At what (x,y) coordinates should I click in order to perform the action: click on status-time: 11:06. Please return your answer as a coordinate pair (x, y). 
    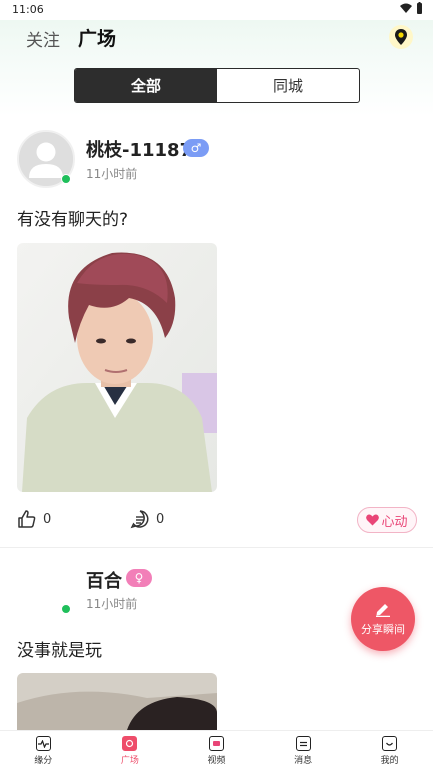
    Looking at the image, I should click on (28, 9).